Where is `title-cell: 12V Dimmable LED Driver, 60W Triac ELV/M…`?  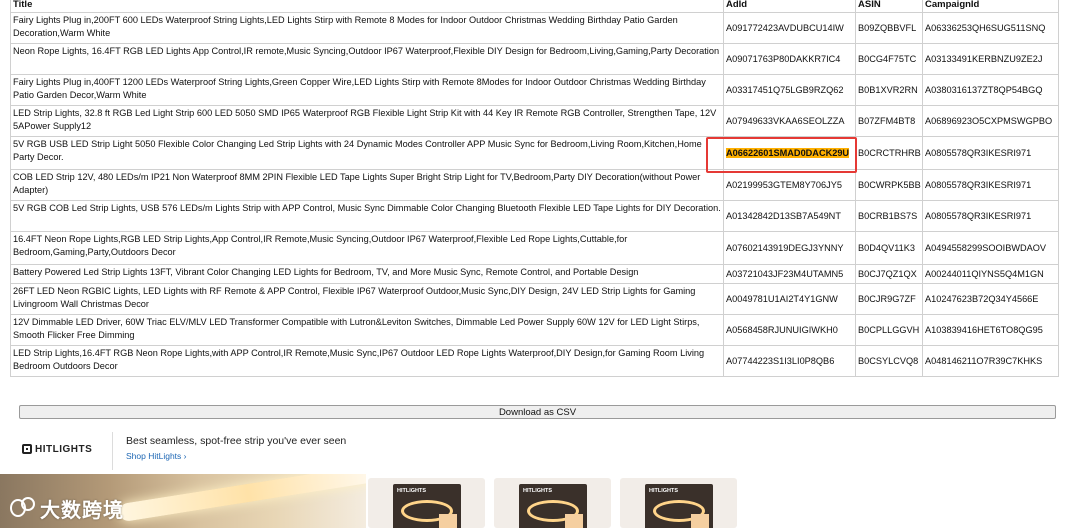
title-cell: 12V Dimmable LED Driver, 60W Triac ELV/M… is located at coordinates (367, 330).